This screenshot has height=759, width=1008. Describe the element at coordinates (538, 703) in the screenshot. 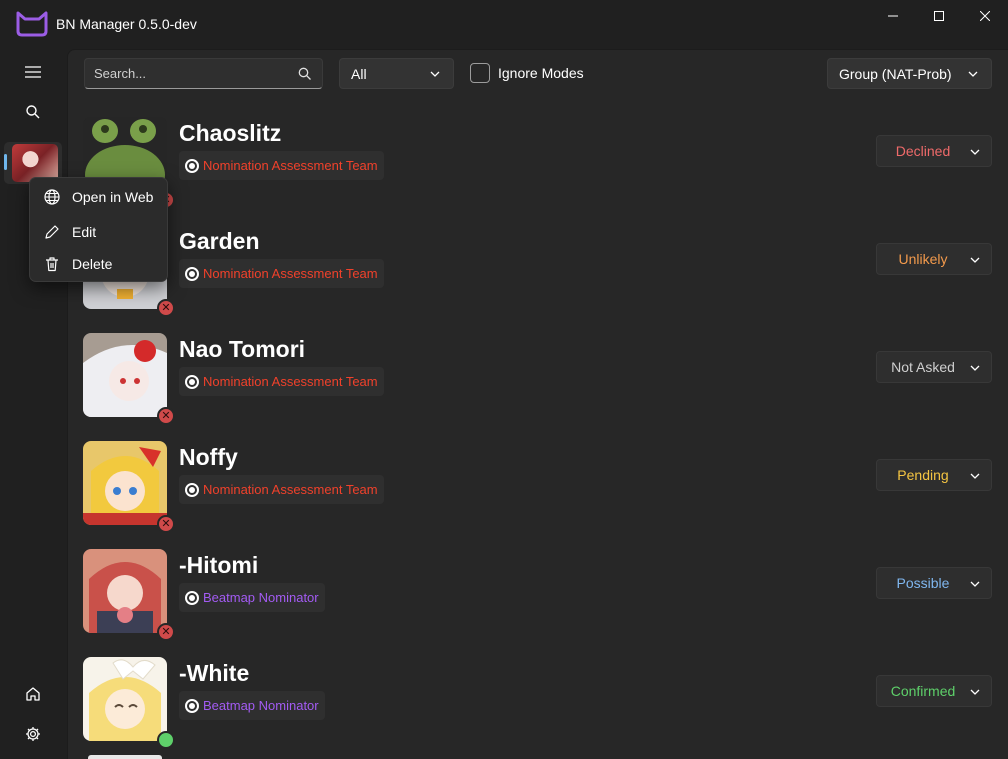

I see `list-item: -White Beatmap Nominator Confirmed` at that location.